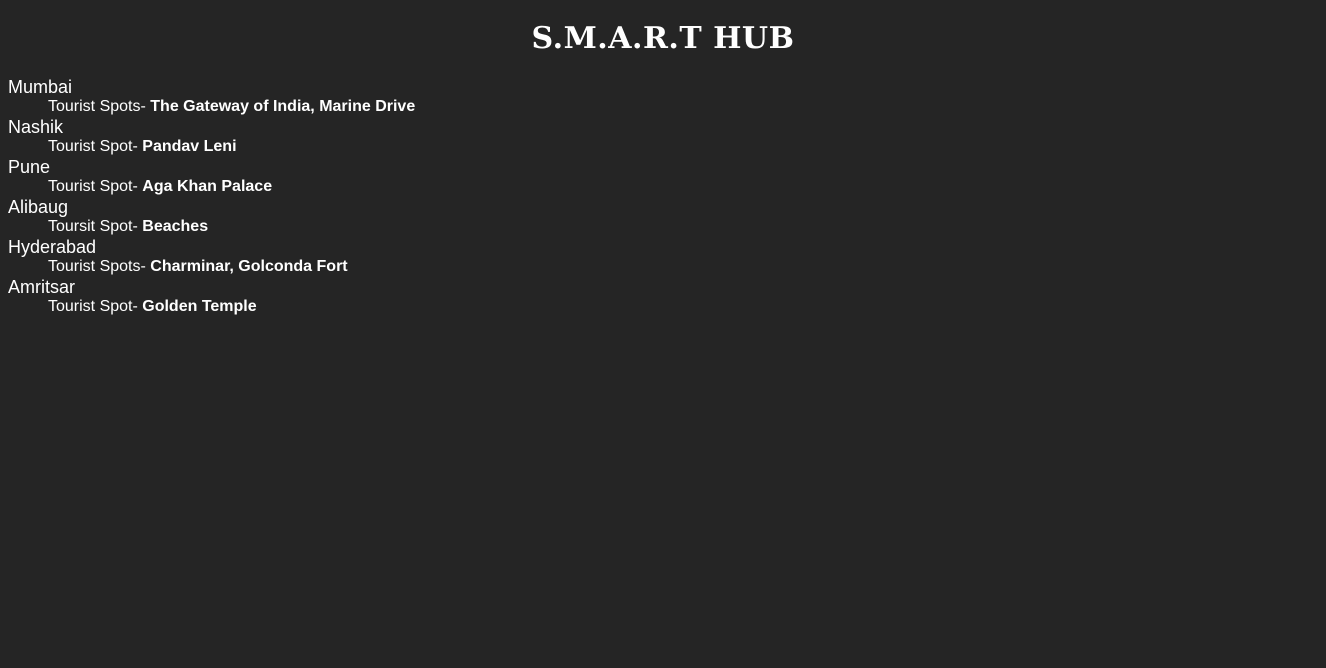 The width and height of the screenshot is (1326, 668). I want to click on tourist-spot-names: The Gateway of India, Marine Drive, so click(283, 106).